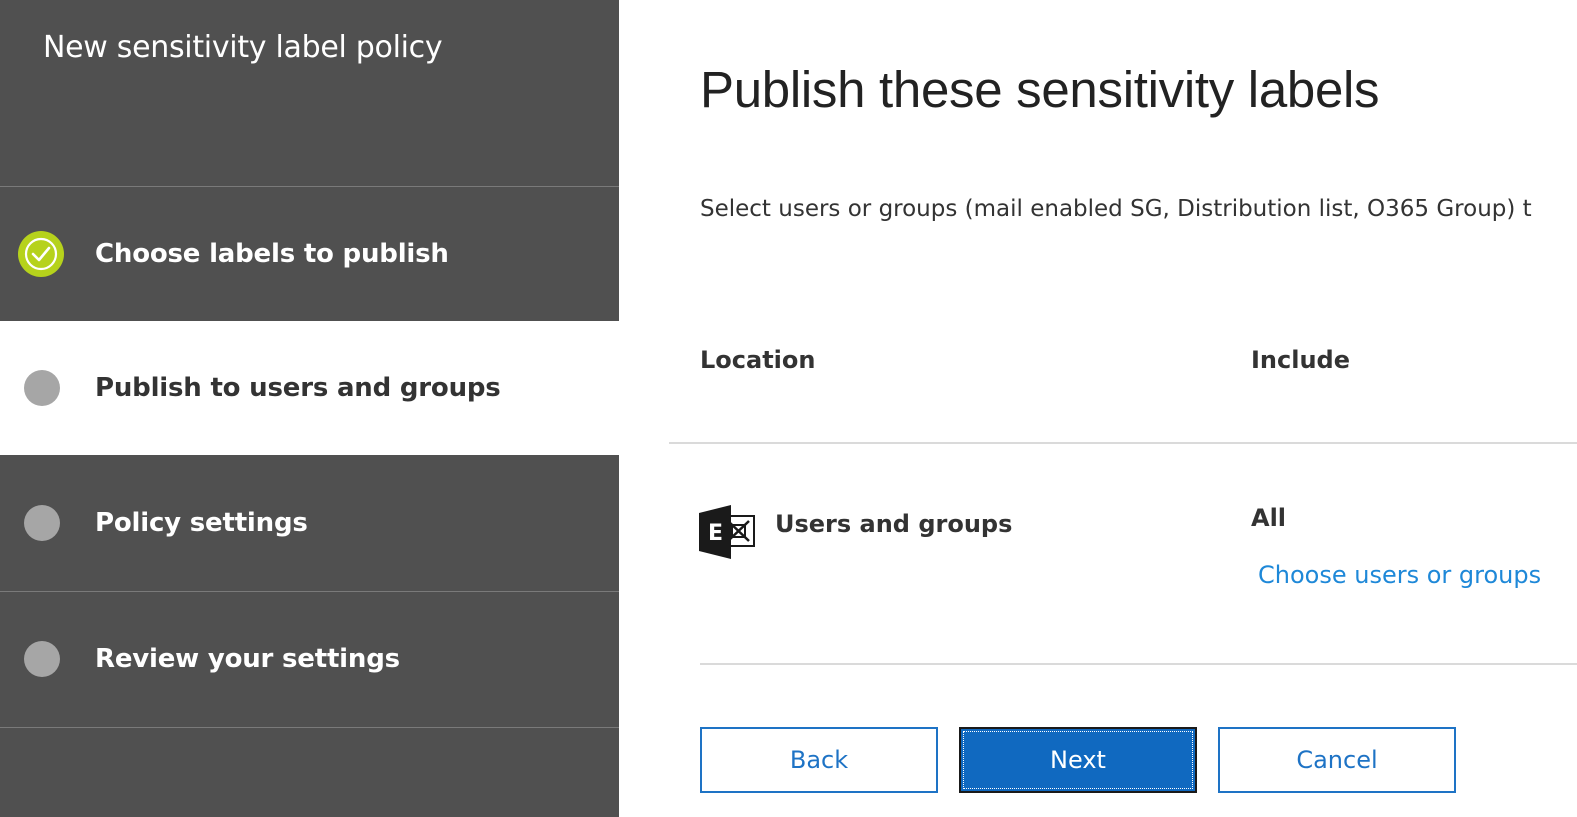  I want to click on step-label: Publish to users and groups, so click(298, 388).